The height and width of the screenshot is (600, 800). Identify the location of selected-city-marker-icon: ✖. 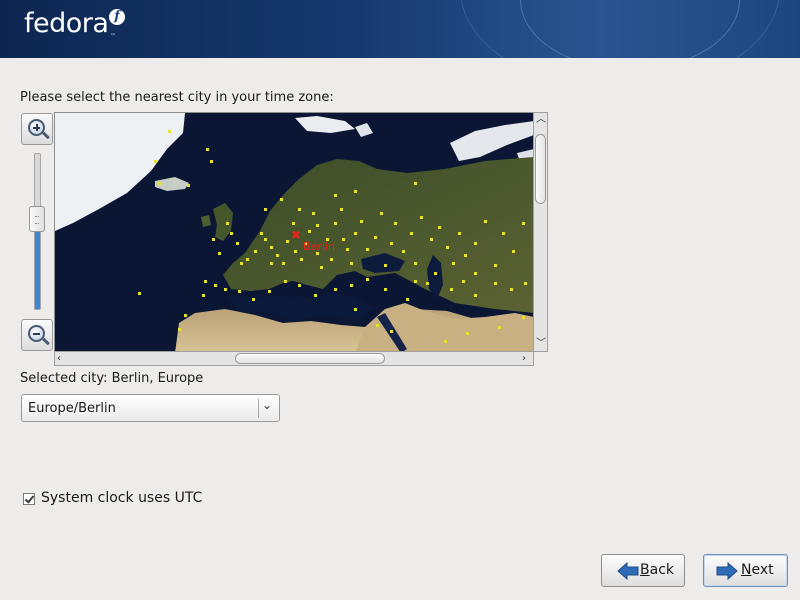
(296, 235).